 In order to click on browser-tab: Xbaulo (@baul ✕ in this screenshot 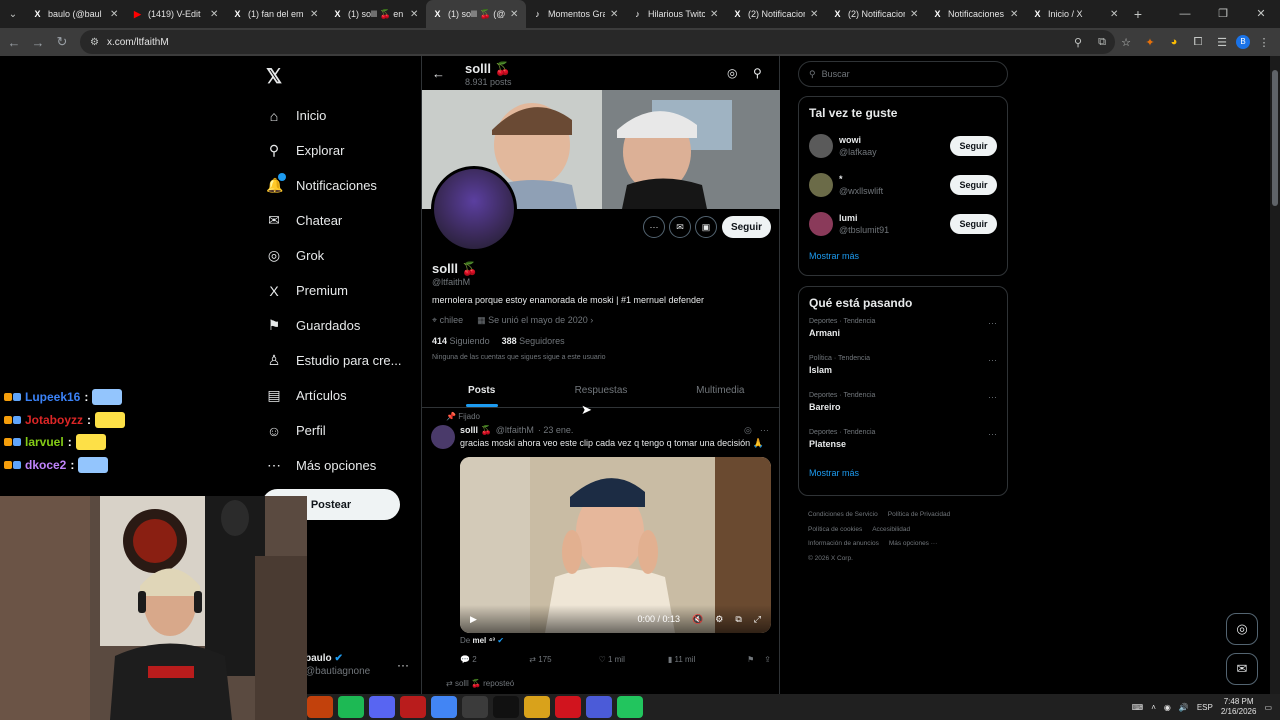, I will do `click(76, 14)`.